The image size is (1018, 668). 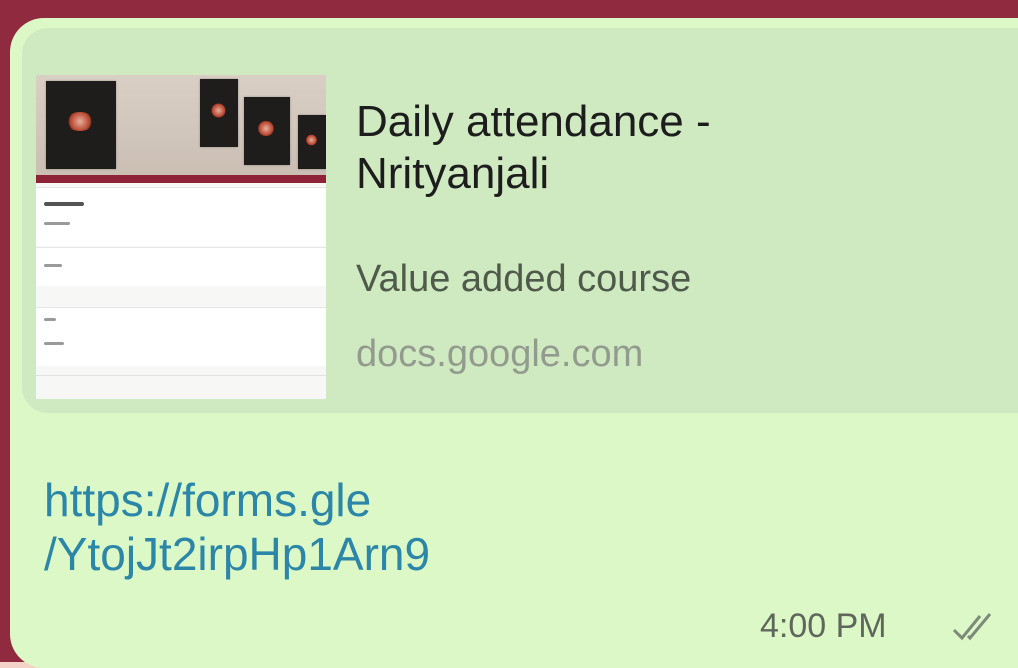 What do you see at coordinates (823, 626) in the screenshot?
I see `message-timestamp: 4:00 PM` at bounding box center [823, 626].